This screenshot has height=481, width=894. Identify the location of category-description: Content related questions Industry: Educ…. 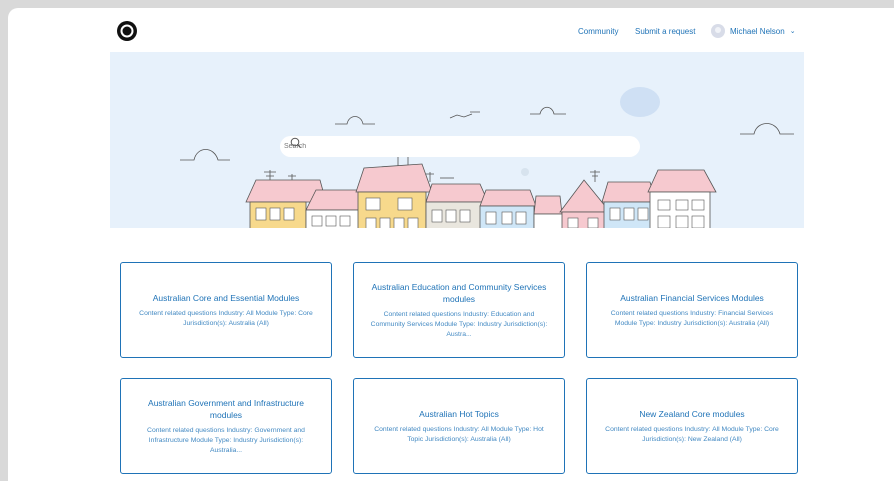
(459, 324).